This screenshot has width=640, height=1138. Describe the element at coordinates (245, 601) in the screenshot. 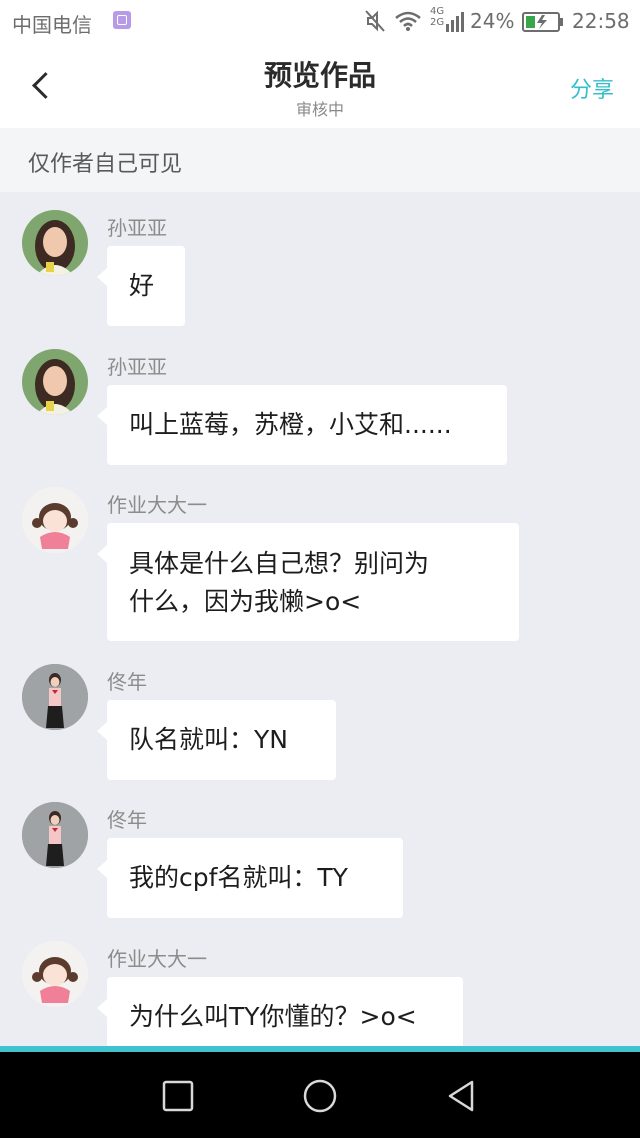

I see `message-text-line: 什么，因为我懒>o<` at that location.